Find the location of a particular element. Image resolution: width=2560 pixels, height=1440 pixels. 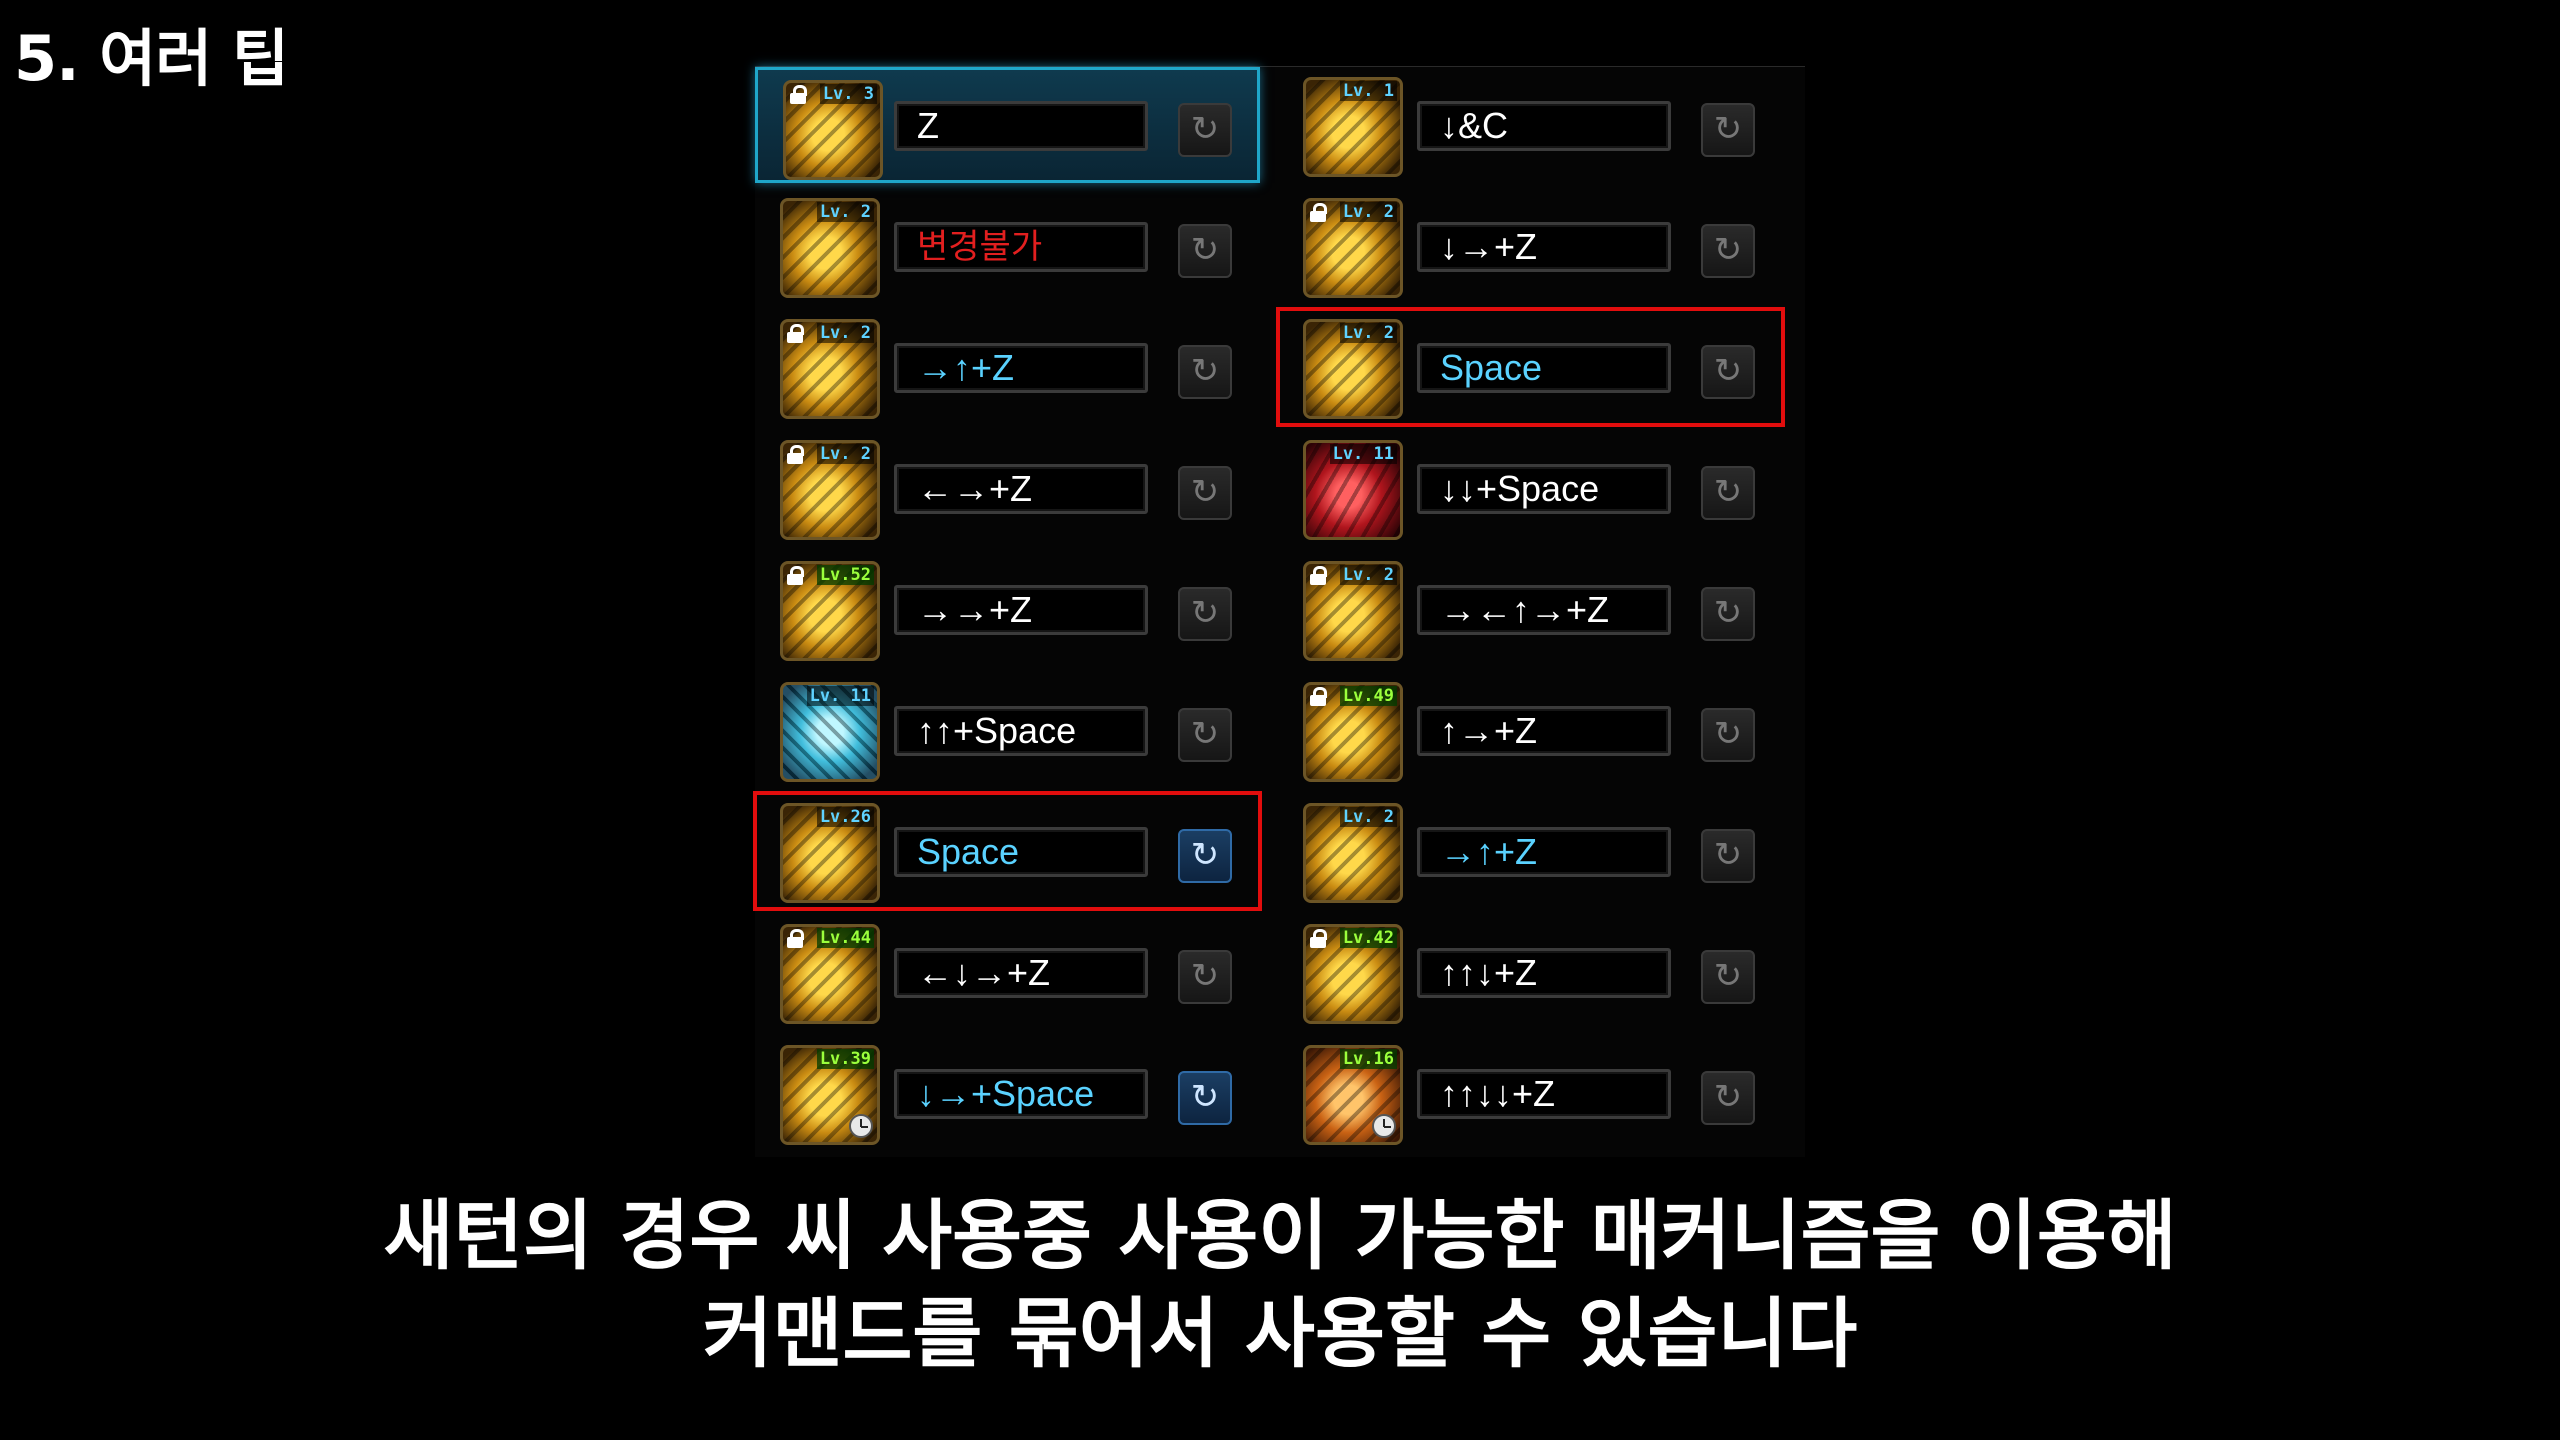

slide-icon: Lv. 1 is located at coordinates (1353, 127).